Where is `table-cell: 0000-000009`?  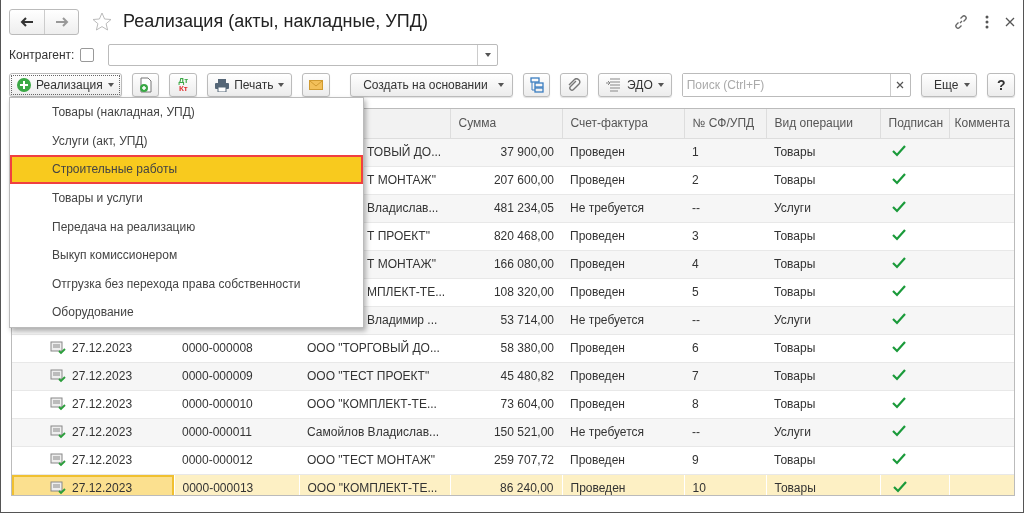
table-cell: 0000-000009 is located at coordinates (236, 376).